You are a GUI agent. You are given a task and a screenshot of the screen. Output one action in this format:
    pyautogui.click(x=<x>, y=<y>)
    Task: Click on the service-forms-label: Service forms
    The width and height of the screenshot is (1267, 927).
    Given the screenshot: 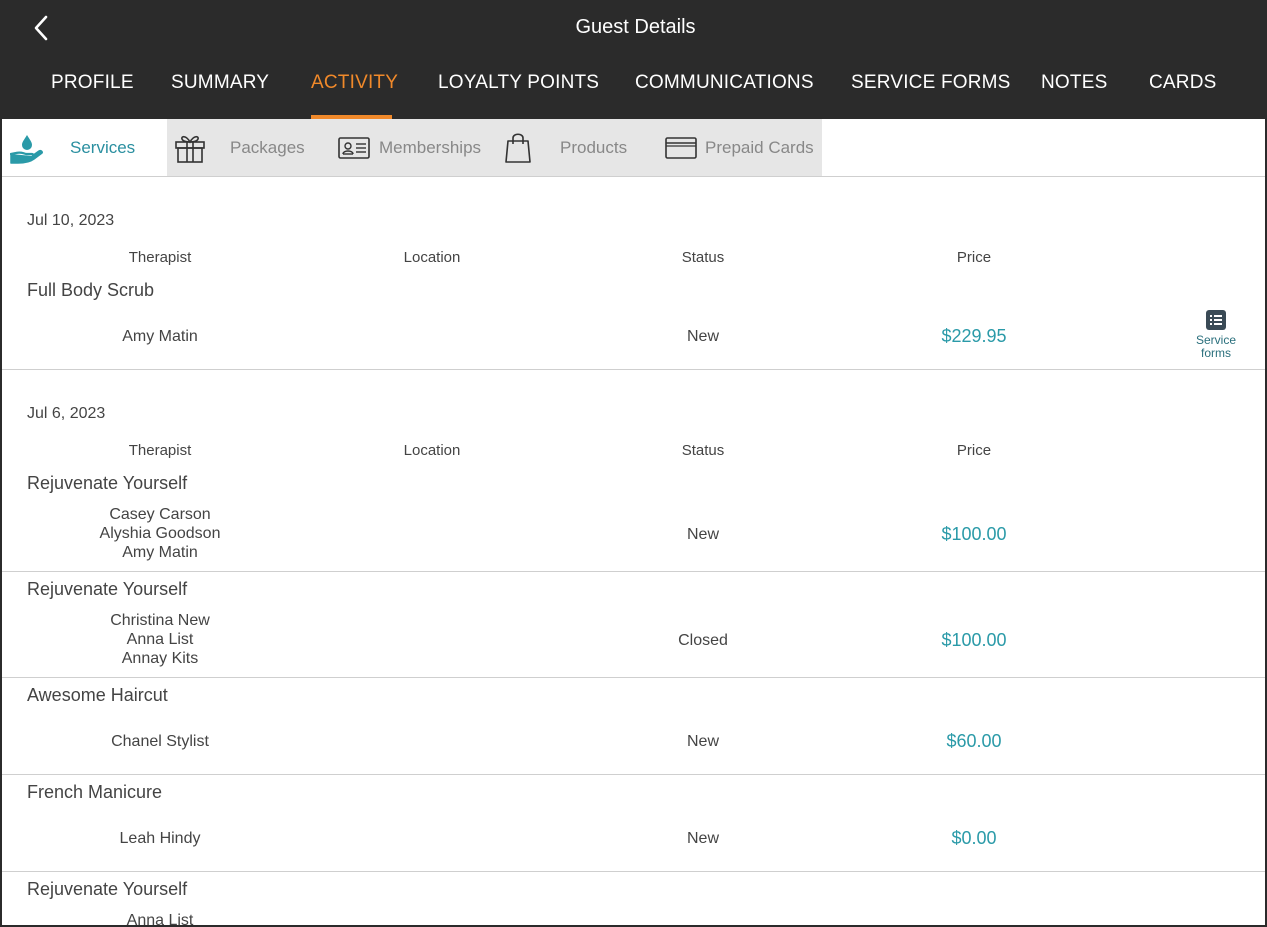 What is the action you would take?
    pyautogui.click(x=1215, y=346)
    